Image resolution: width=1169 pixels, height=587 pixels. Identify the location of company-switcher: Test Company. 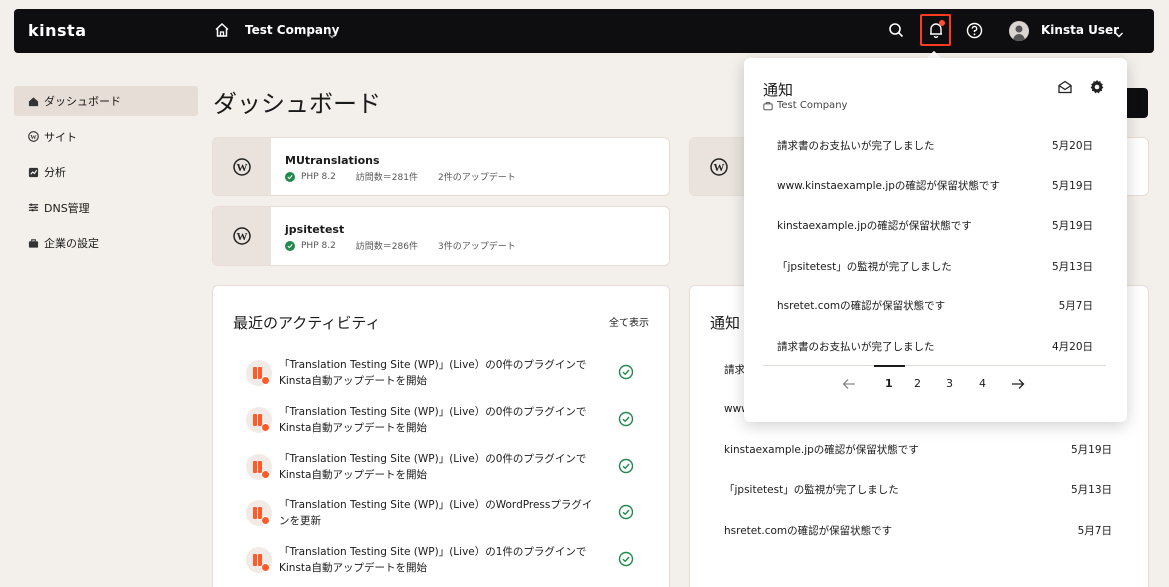
(292, 30).